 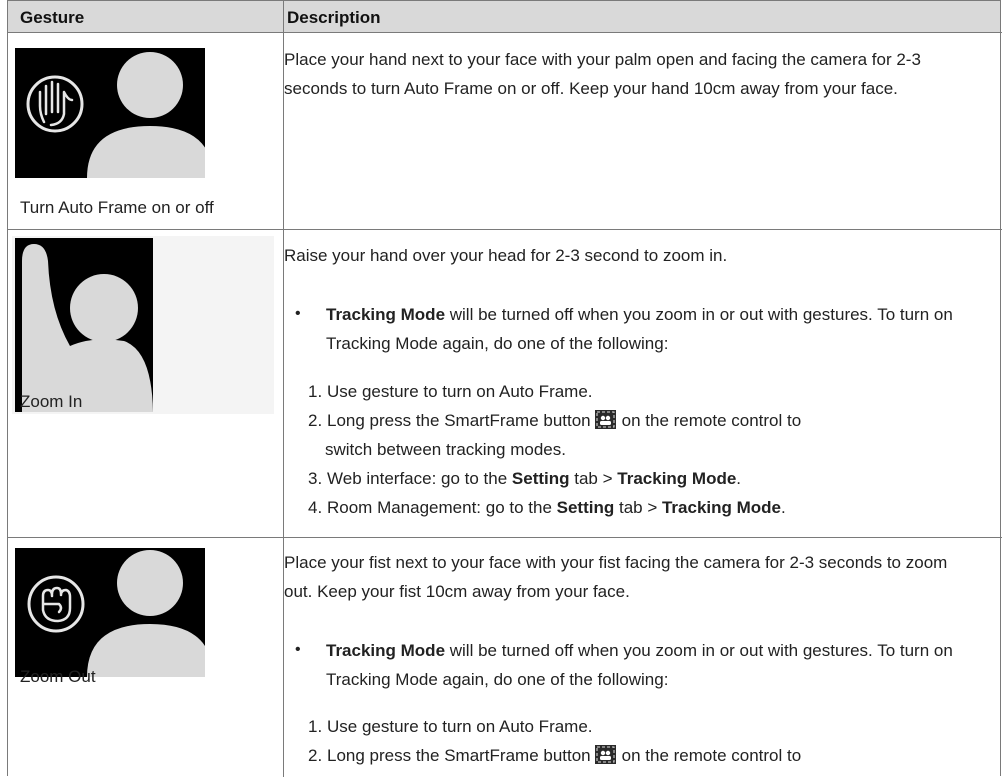 I want to click on fist-gesture-icon, so click(x=110, y=612).